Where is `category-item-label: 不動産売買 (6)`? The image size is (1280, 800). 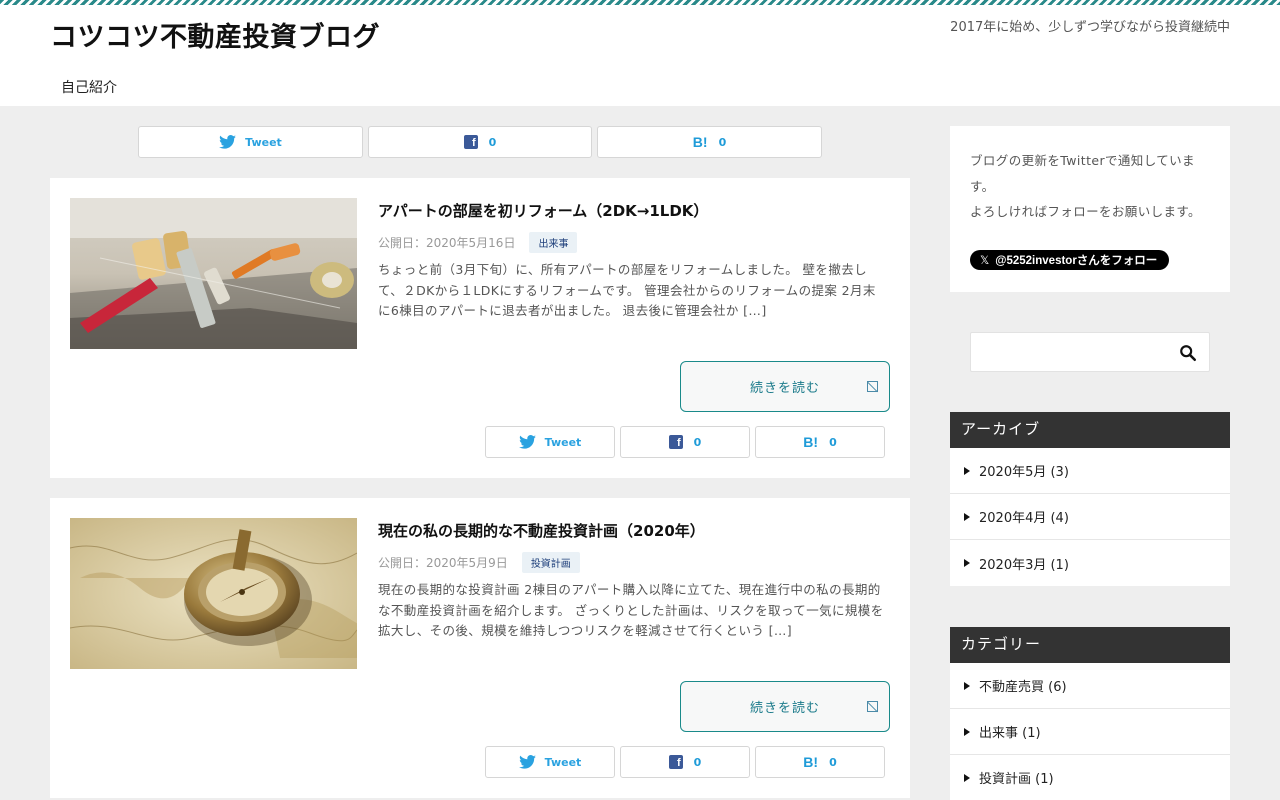 category-item-label: 不動産売買 (6) is located at coordinates (1023, 687).